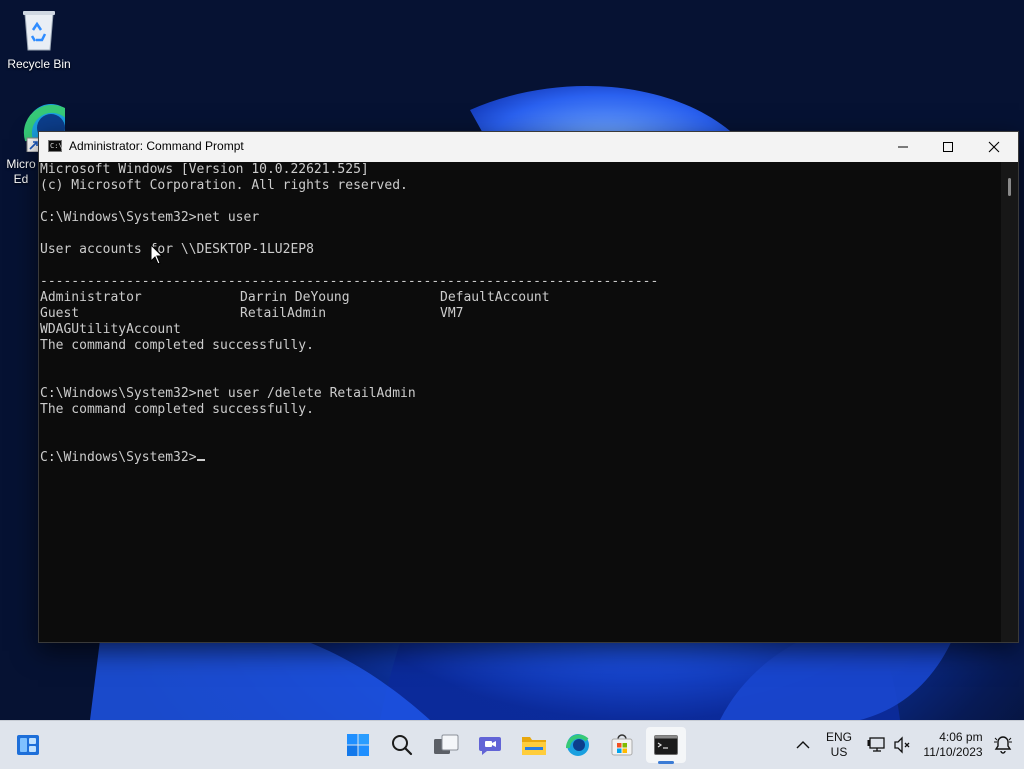  I want to click on task-view-icon, so click(446, 744).